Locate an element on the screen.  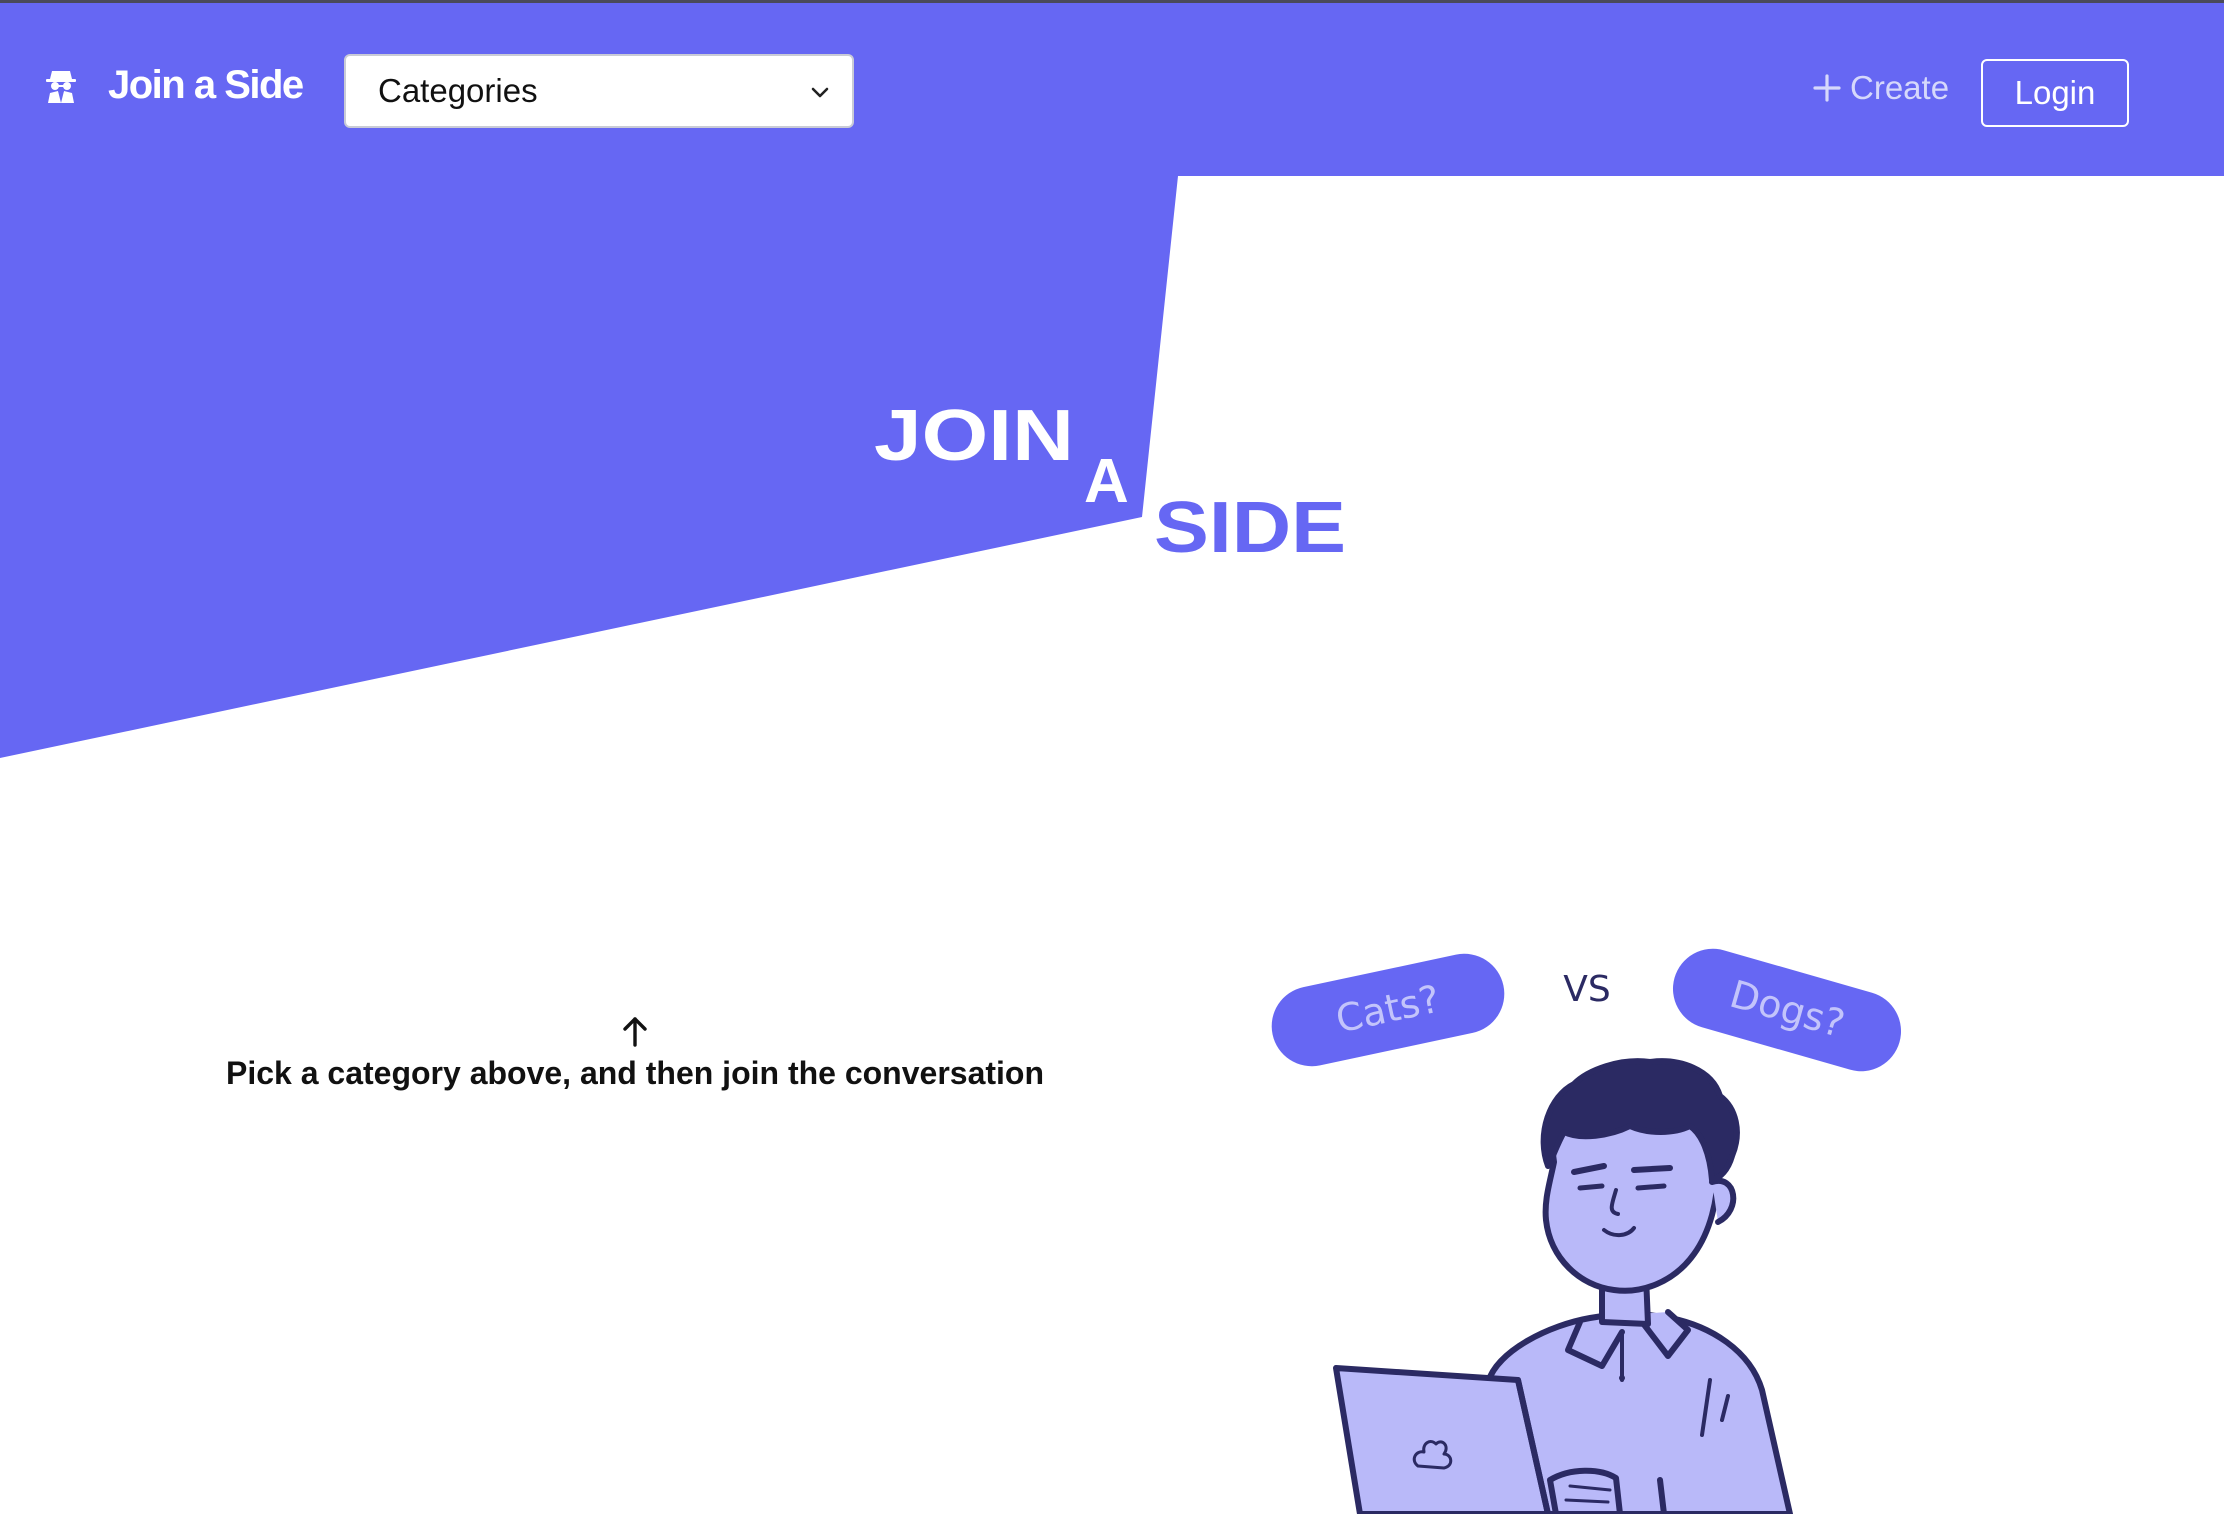
brand-link: Join a Side is located at coordinates (174, 85).